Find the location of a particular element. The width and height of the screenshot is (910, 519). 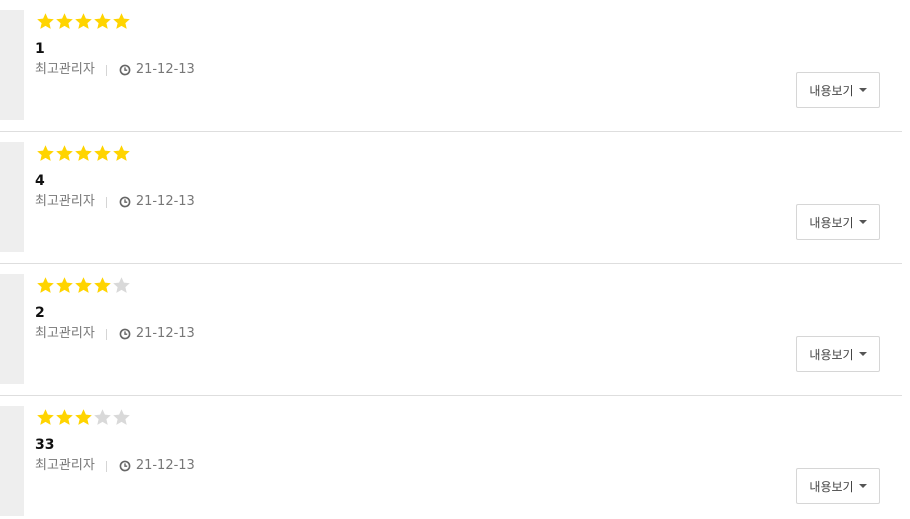

review-title: 2 is located at coordinates (40, 313).